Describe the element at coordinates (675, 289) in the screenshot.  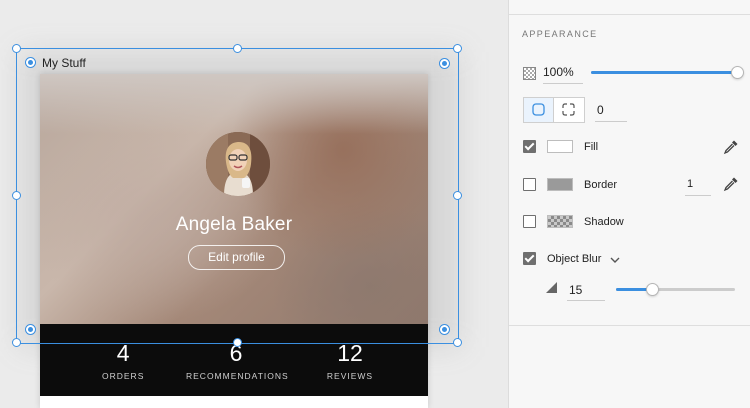
I see `blur-slider` at that location.